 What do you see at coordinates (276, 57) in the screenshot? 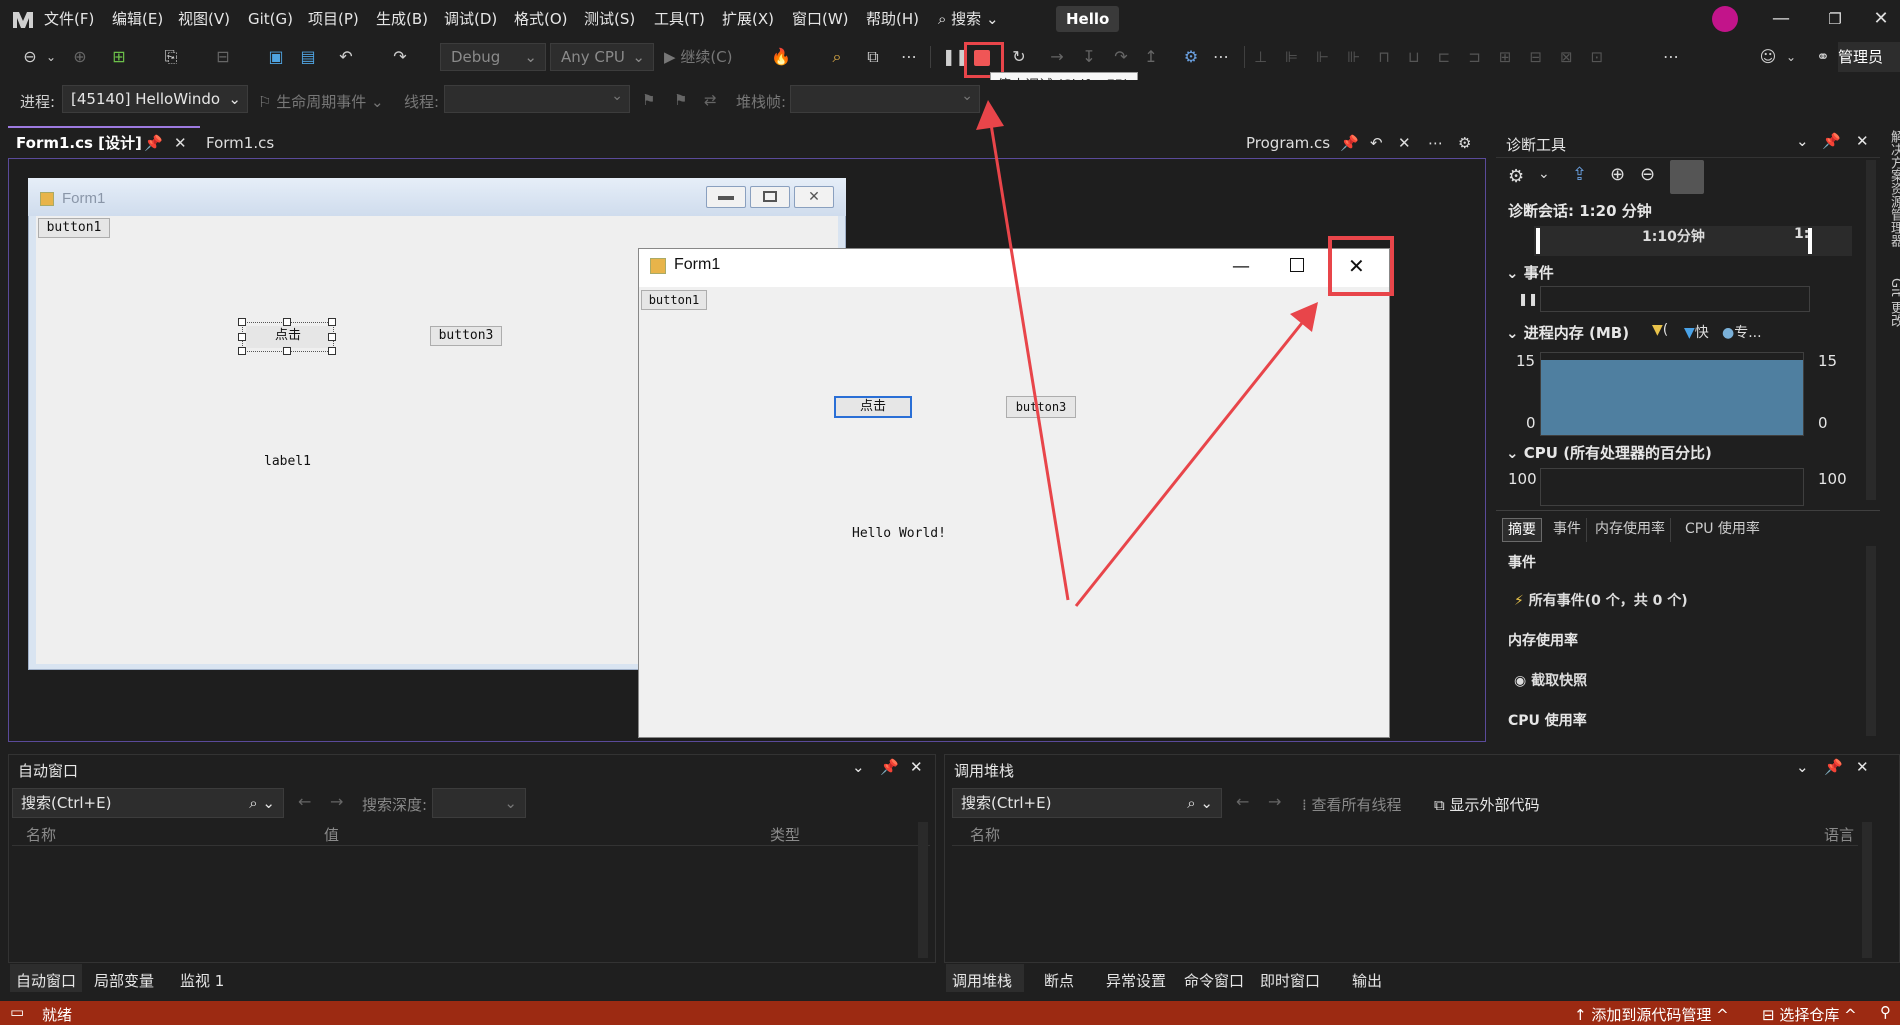
I see `save-icon: ▣` at bounding box center [276, 57].